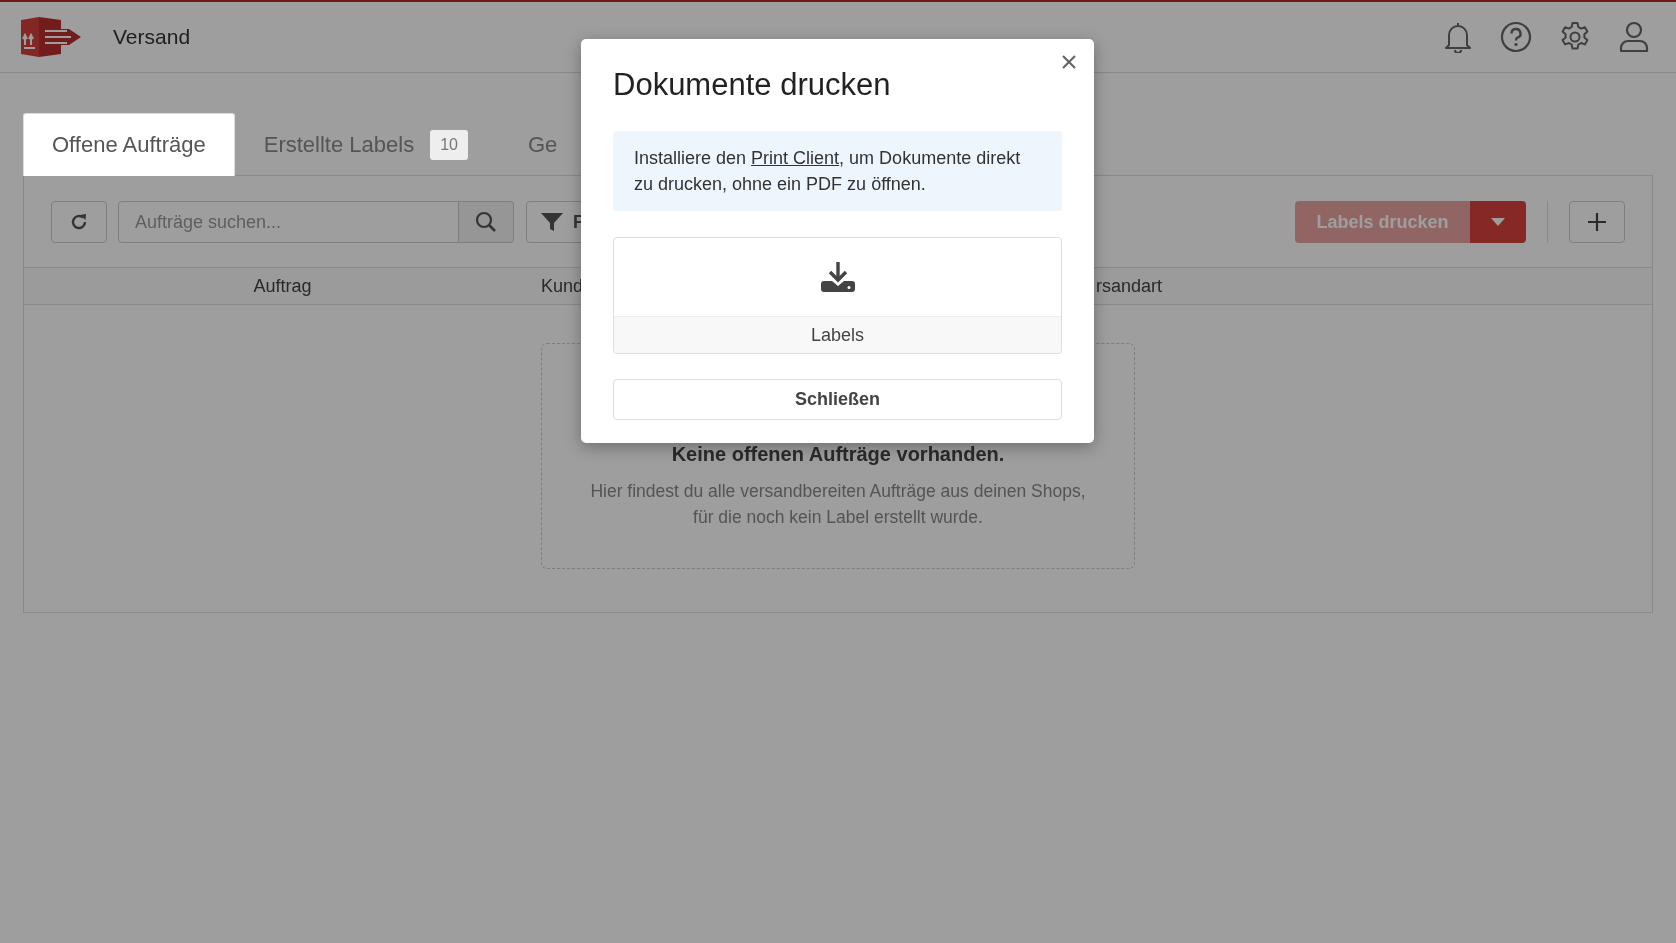 The height and width of the screenshot is (943, 1676). What do you see at coordinates (449, 145) in the screenshot?
I see `count-badge: 10` at bounding box center [449, 145].